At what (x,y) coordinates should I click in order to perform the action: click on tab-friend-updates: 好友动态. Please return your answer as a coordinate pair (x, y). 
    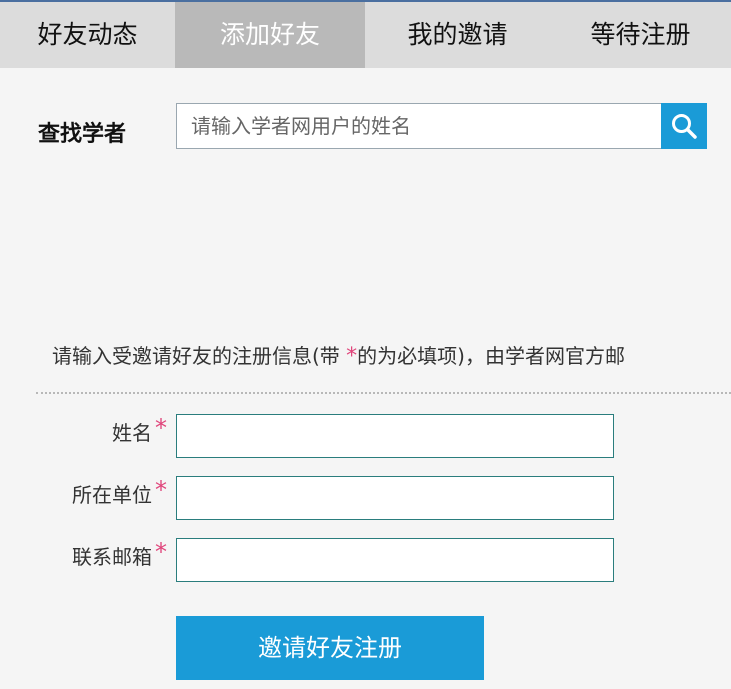
    Looking at the image, I should click on (87, 35).